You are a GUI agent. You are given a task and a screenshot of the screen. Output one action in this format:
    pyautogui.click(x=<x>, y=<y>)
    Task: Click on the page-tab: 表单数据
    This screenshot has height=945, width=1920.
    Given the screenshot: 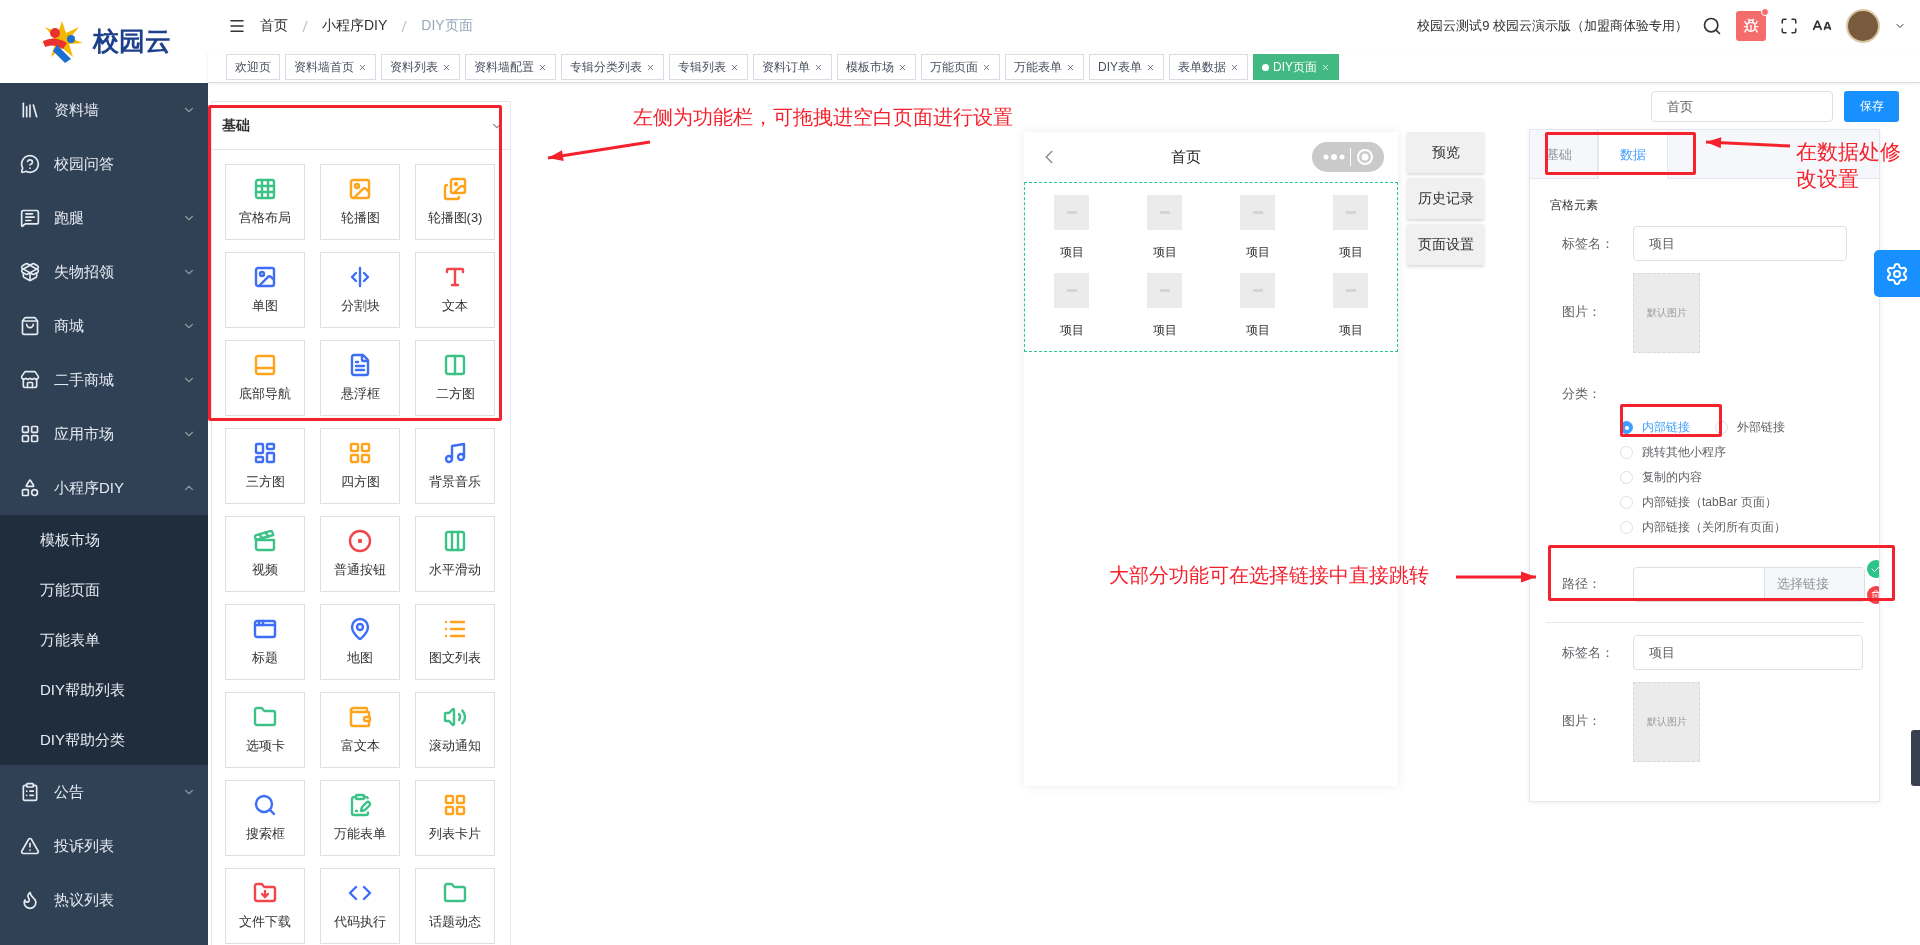 What is the action you would take?
    pyautogui.click(x=1208, y=67)
    